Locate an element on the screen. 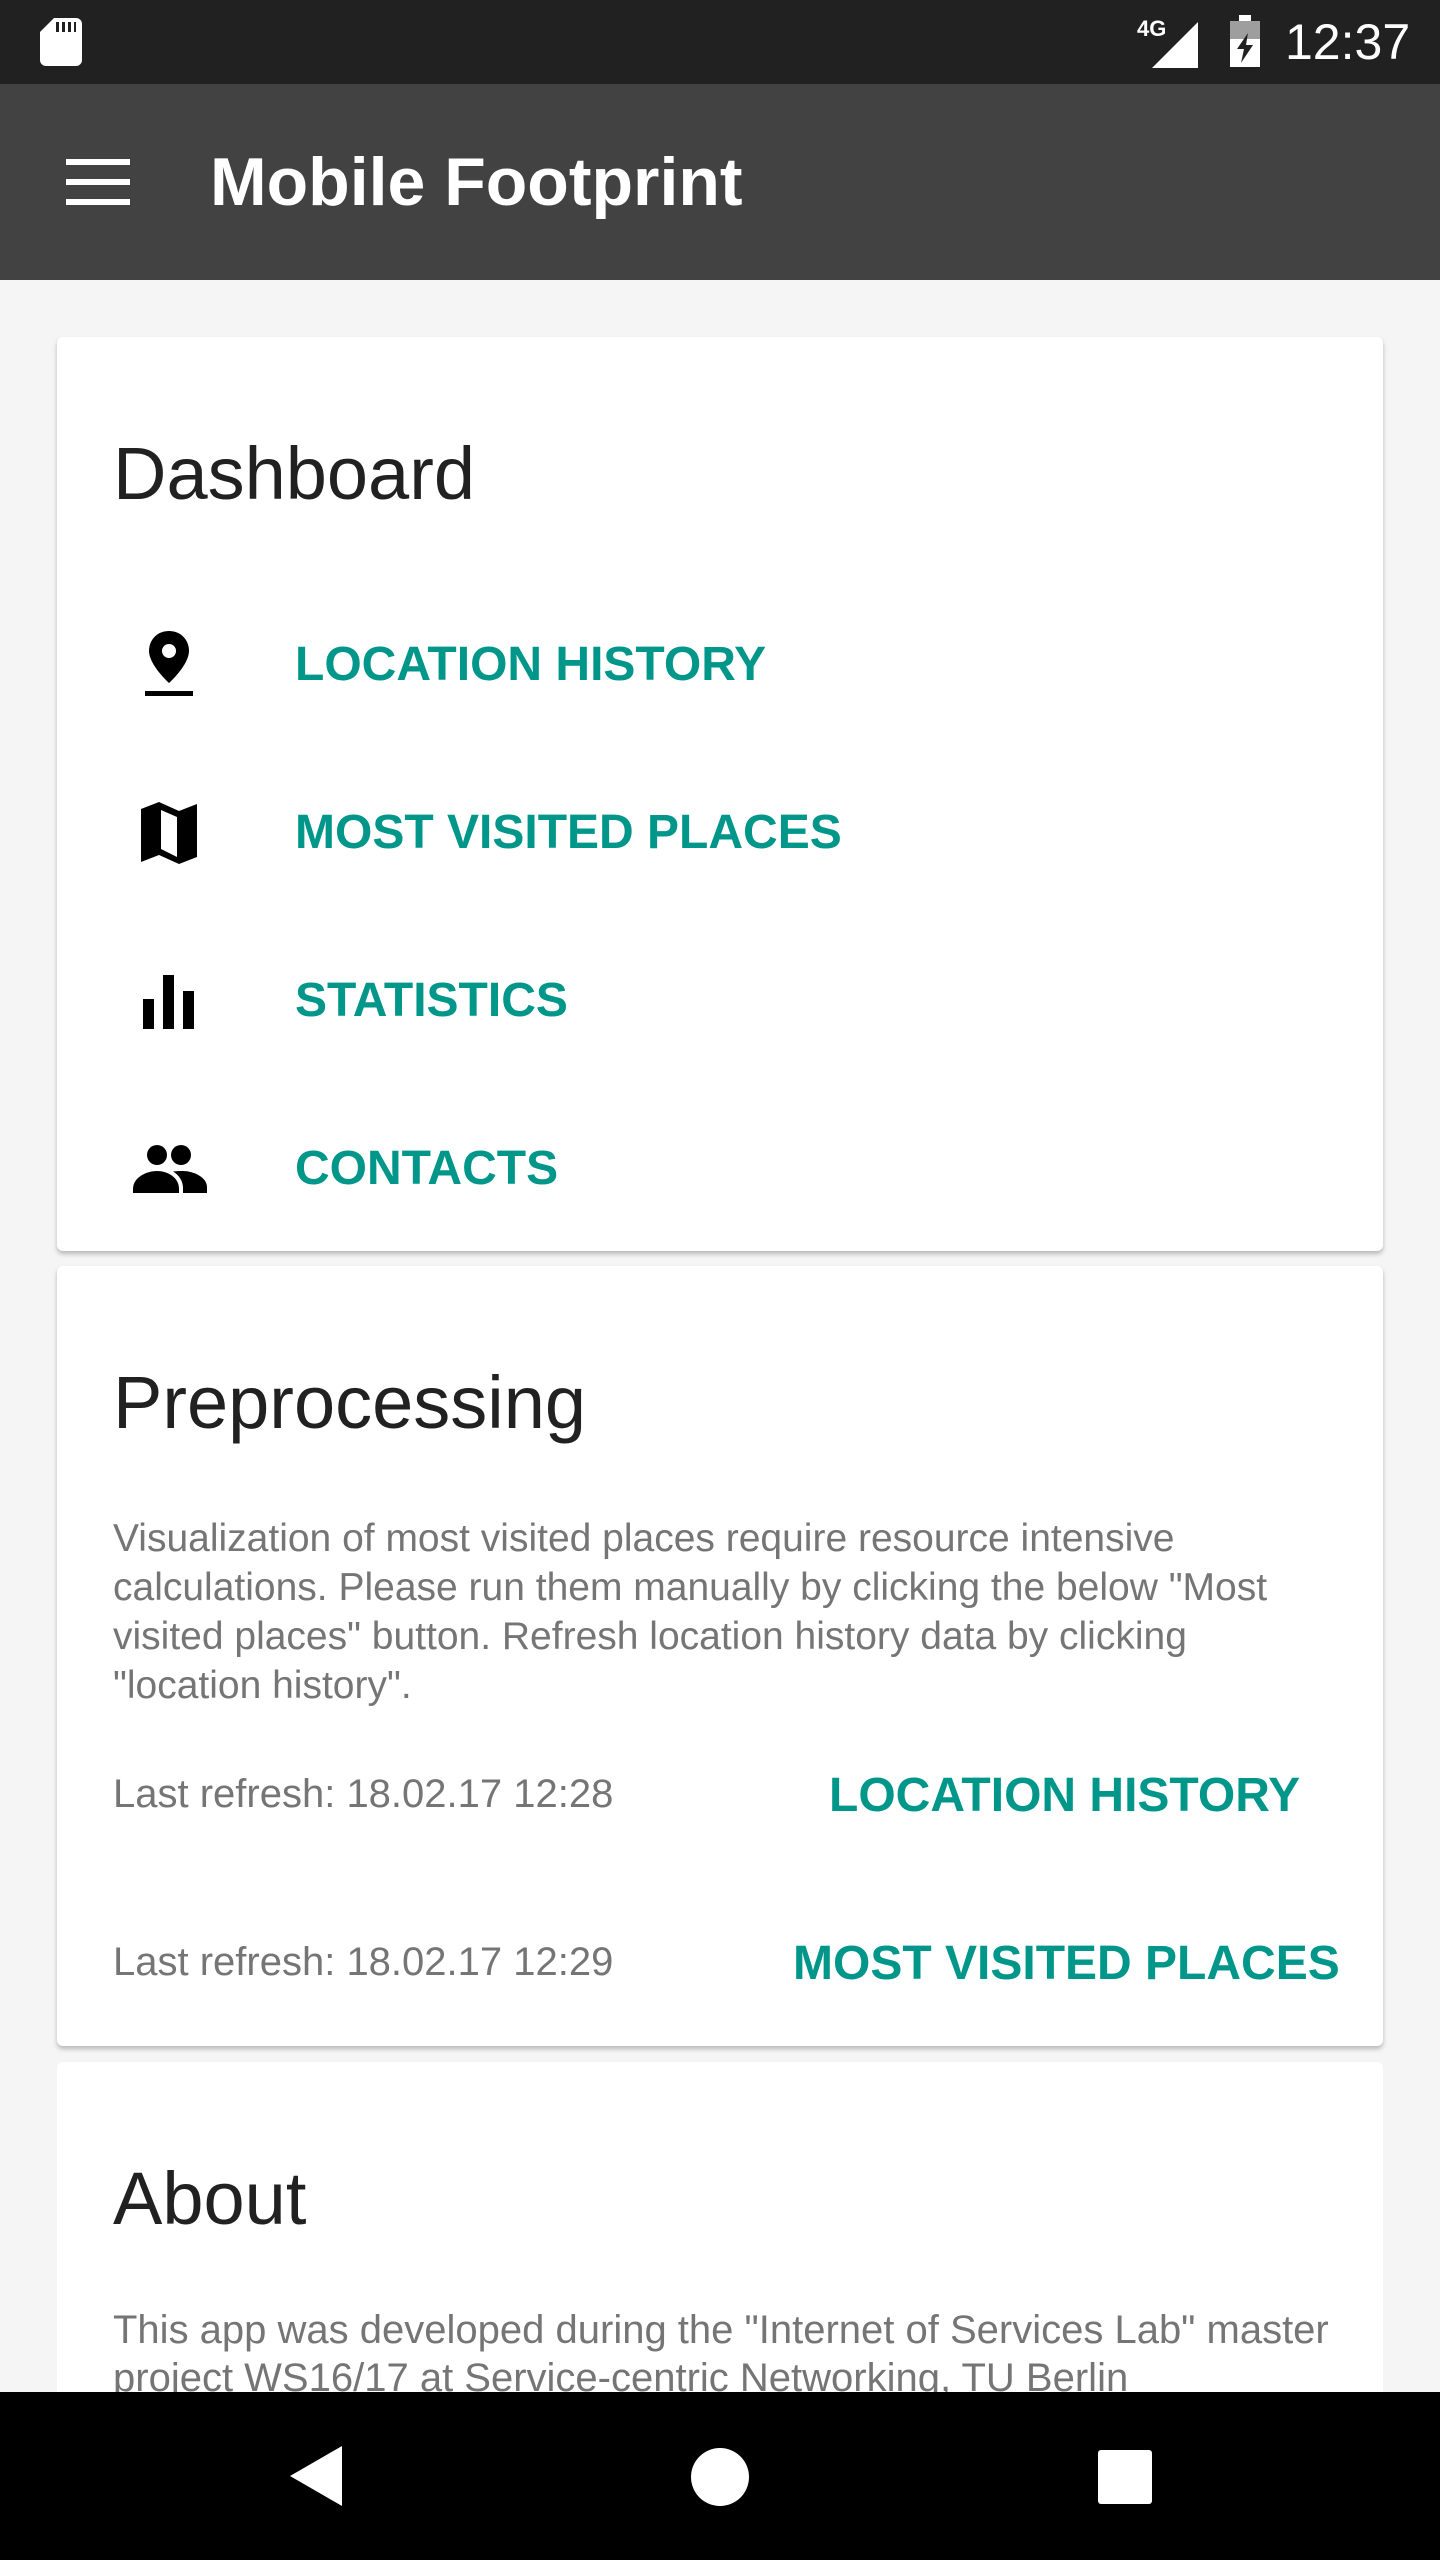 The image size is (1440, 2560). system-nav-bar is located at coordinates (720, 2476).